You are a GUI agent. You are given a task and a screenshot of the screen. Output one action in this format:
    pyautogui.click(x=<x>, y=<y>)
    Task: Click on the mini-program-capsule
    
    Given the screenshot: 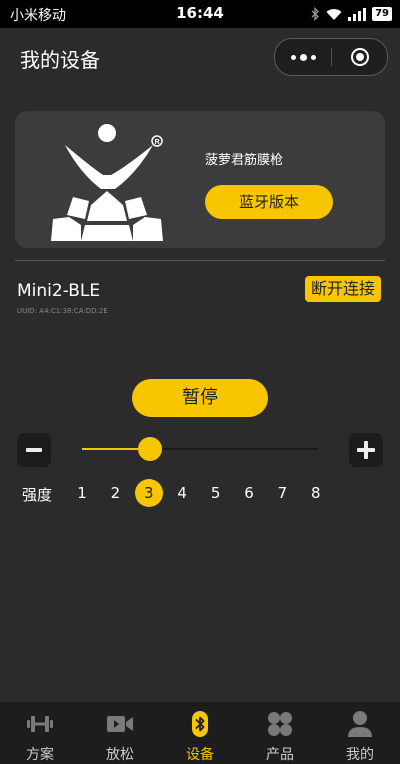 What is the action you would take?
    pyautogui.click(x=331, y=57)
    